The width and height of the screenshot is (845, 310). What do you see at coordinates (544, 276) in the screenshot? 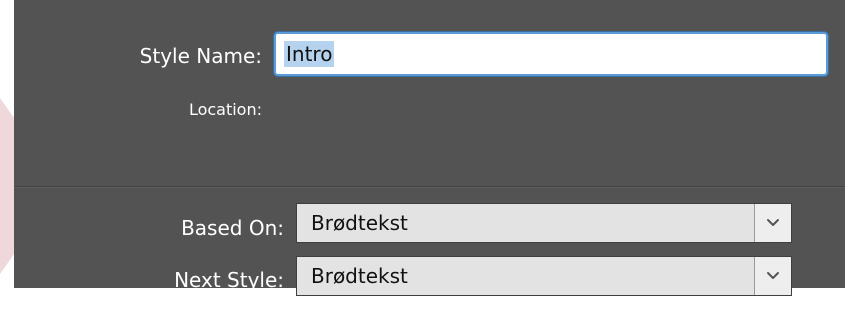
I see `next-style-dropdown: Brødtekst` at bounding box center [544, 276].